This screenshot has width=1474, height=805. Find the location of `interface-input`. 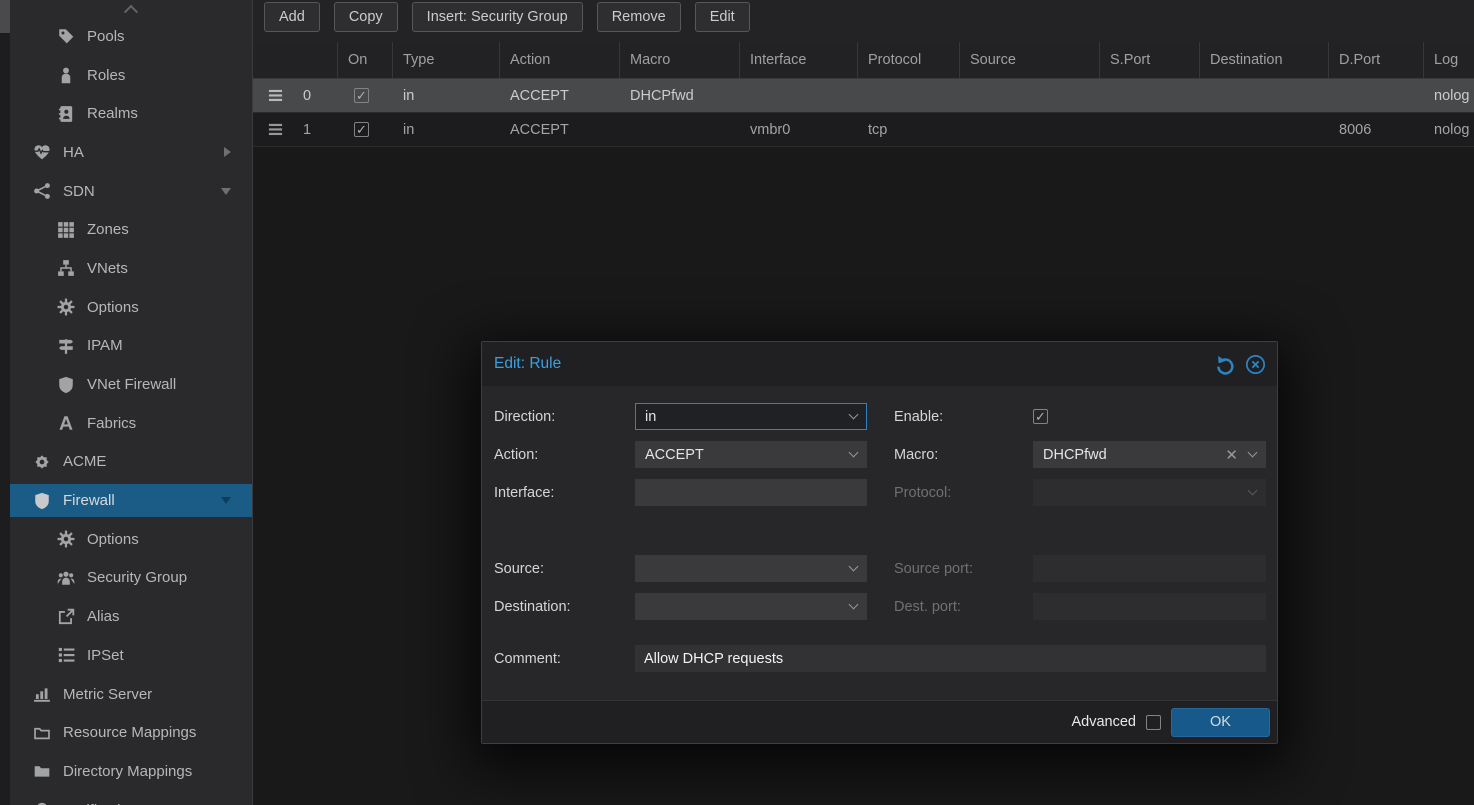

interface-input is located at coordinates (751, 492).